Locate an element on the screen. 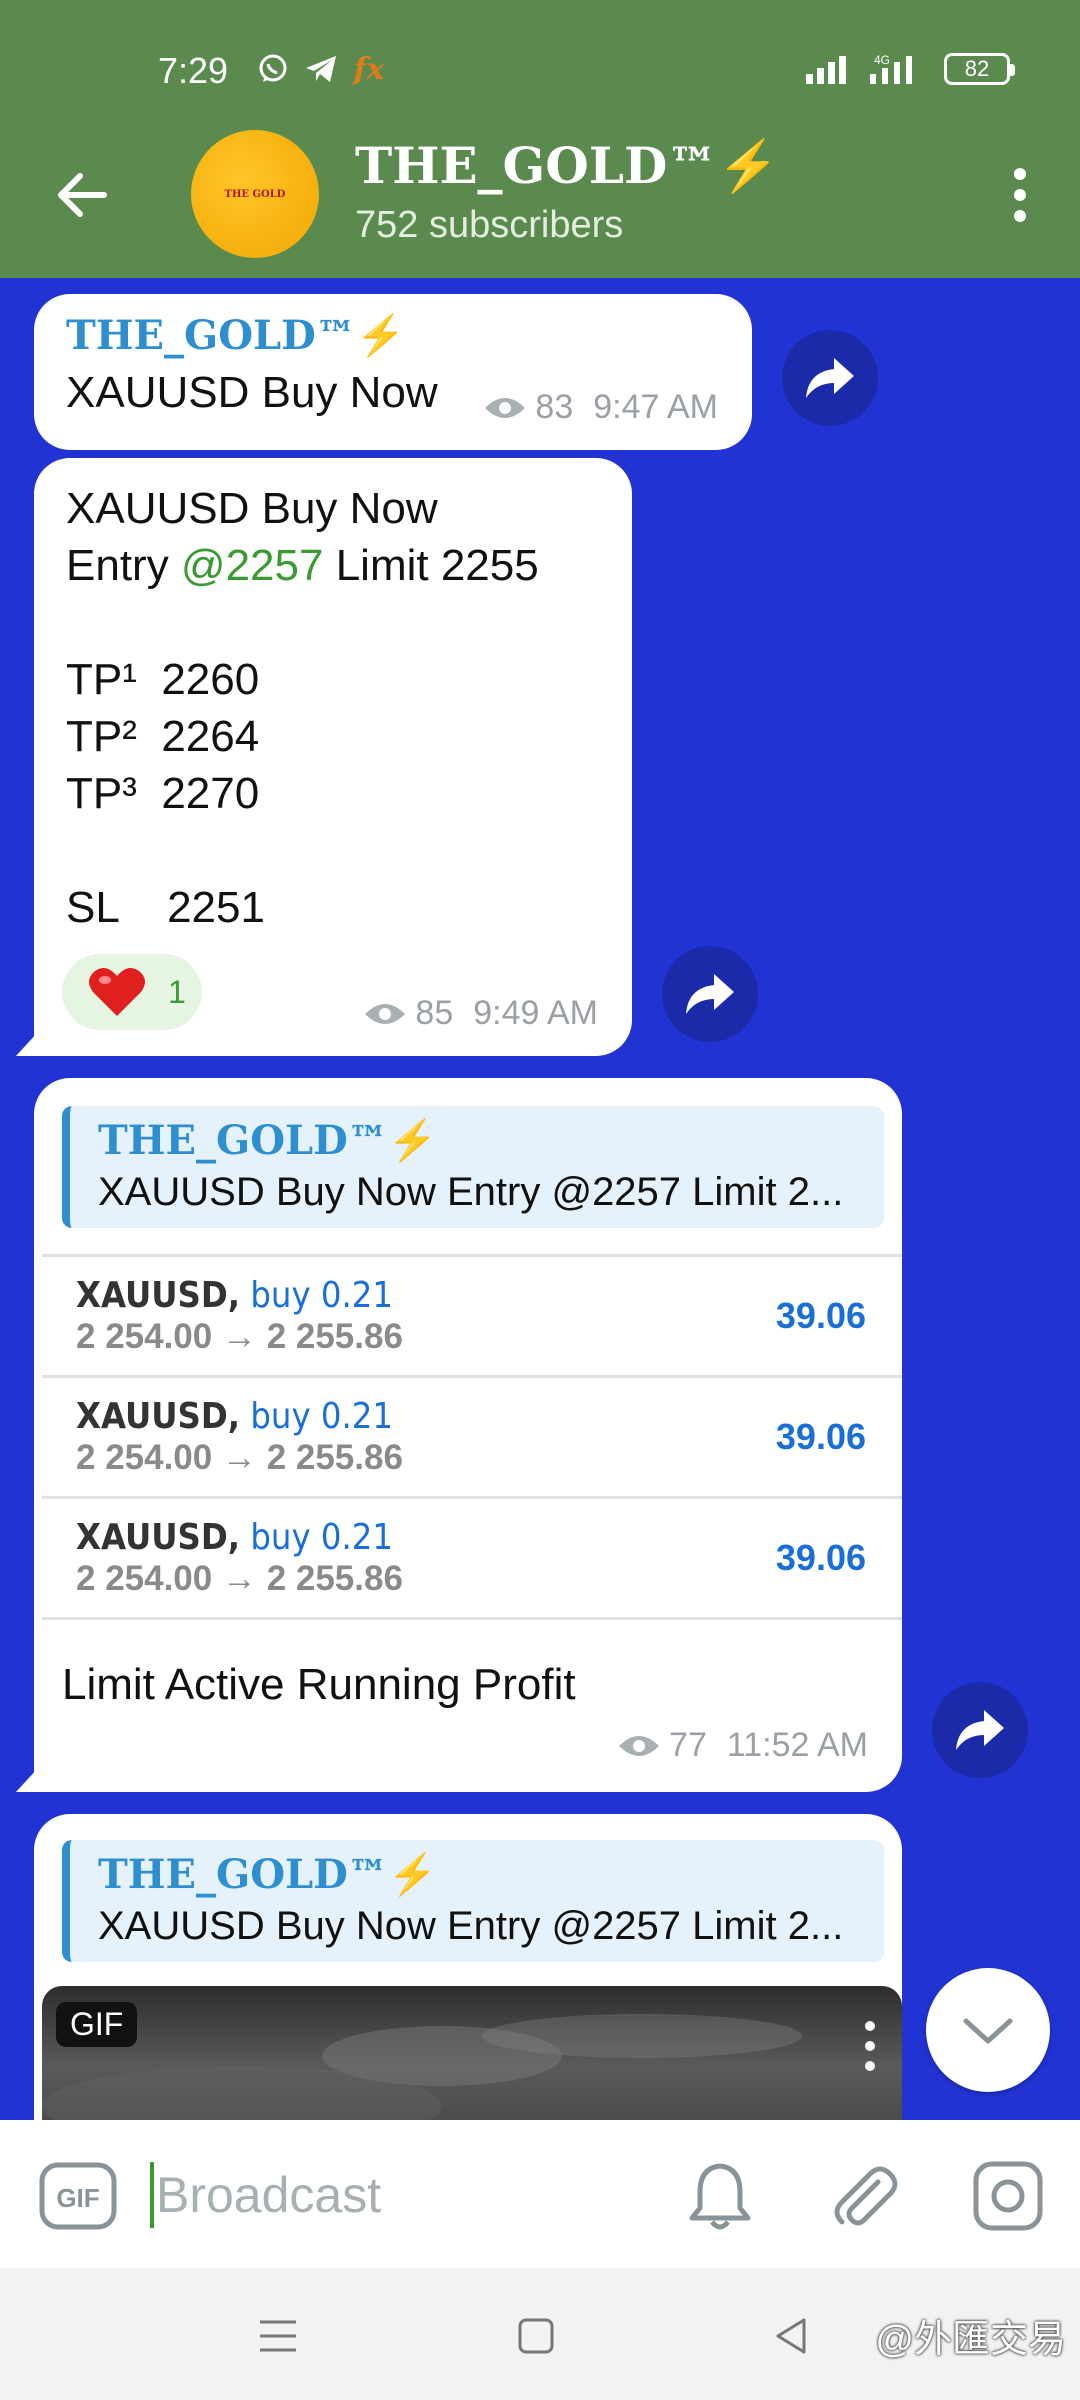  tp3-line: TP³ 2270 is located at coordinates (163, 793).